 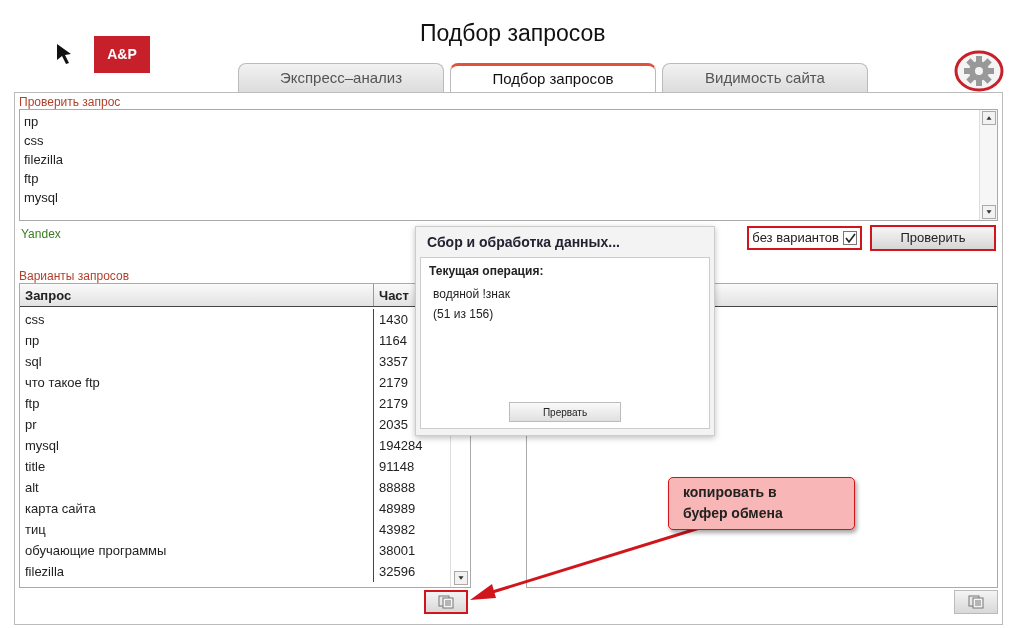 I want to click on copy-button, so click(x=446, y=602).